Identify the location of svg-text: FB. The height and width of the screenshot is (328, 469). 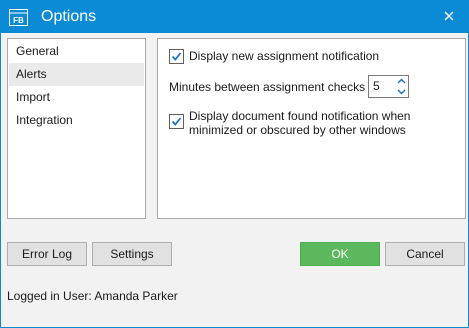
(18, 20).